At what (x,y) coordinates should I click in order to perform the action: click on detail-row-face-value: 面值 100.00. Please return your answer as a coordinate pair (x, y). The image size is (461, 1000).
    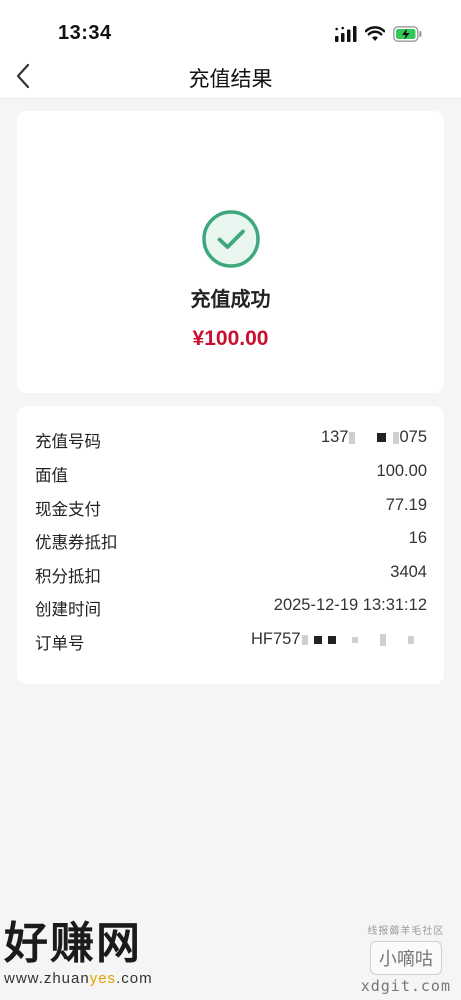
    Looking at the image, I should click on (231, 474).